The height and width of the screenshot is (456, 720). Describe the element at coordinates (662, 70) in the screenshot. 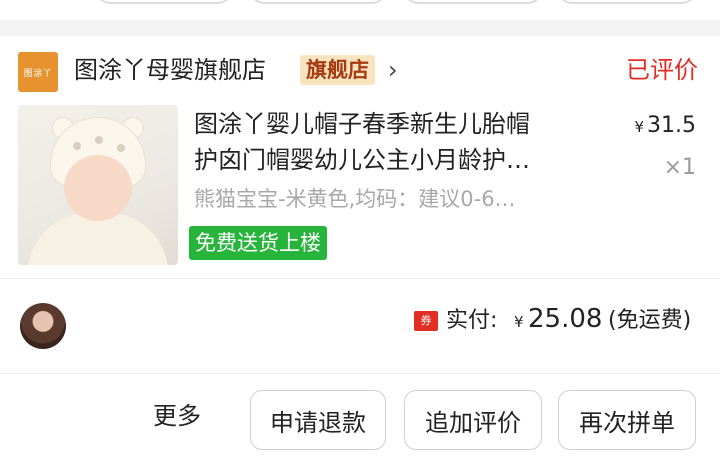

I see `order-status: 已评价` at that location.